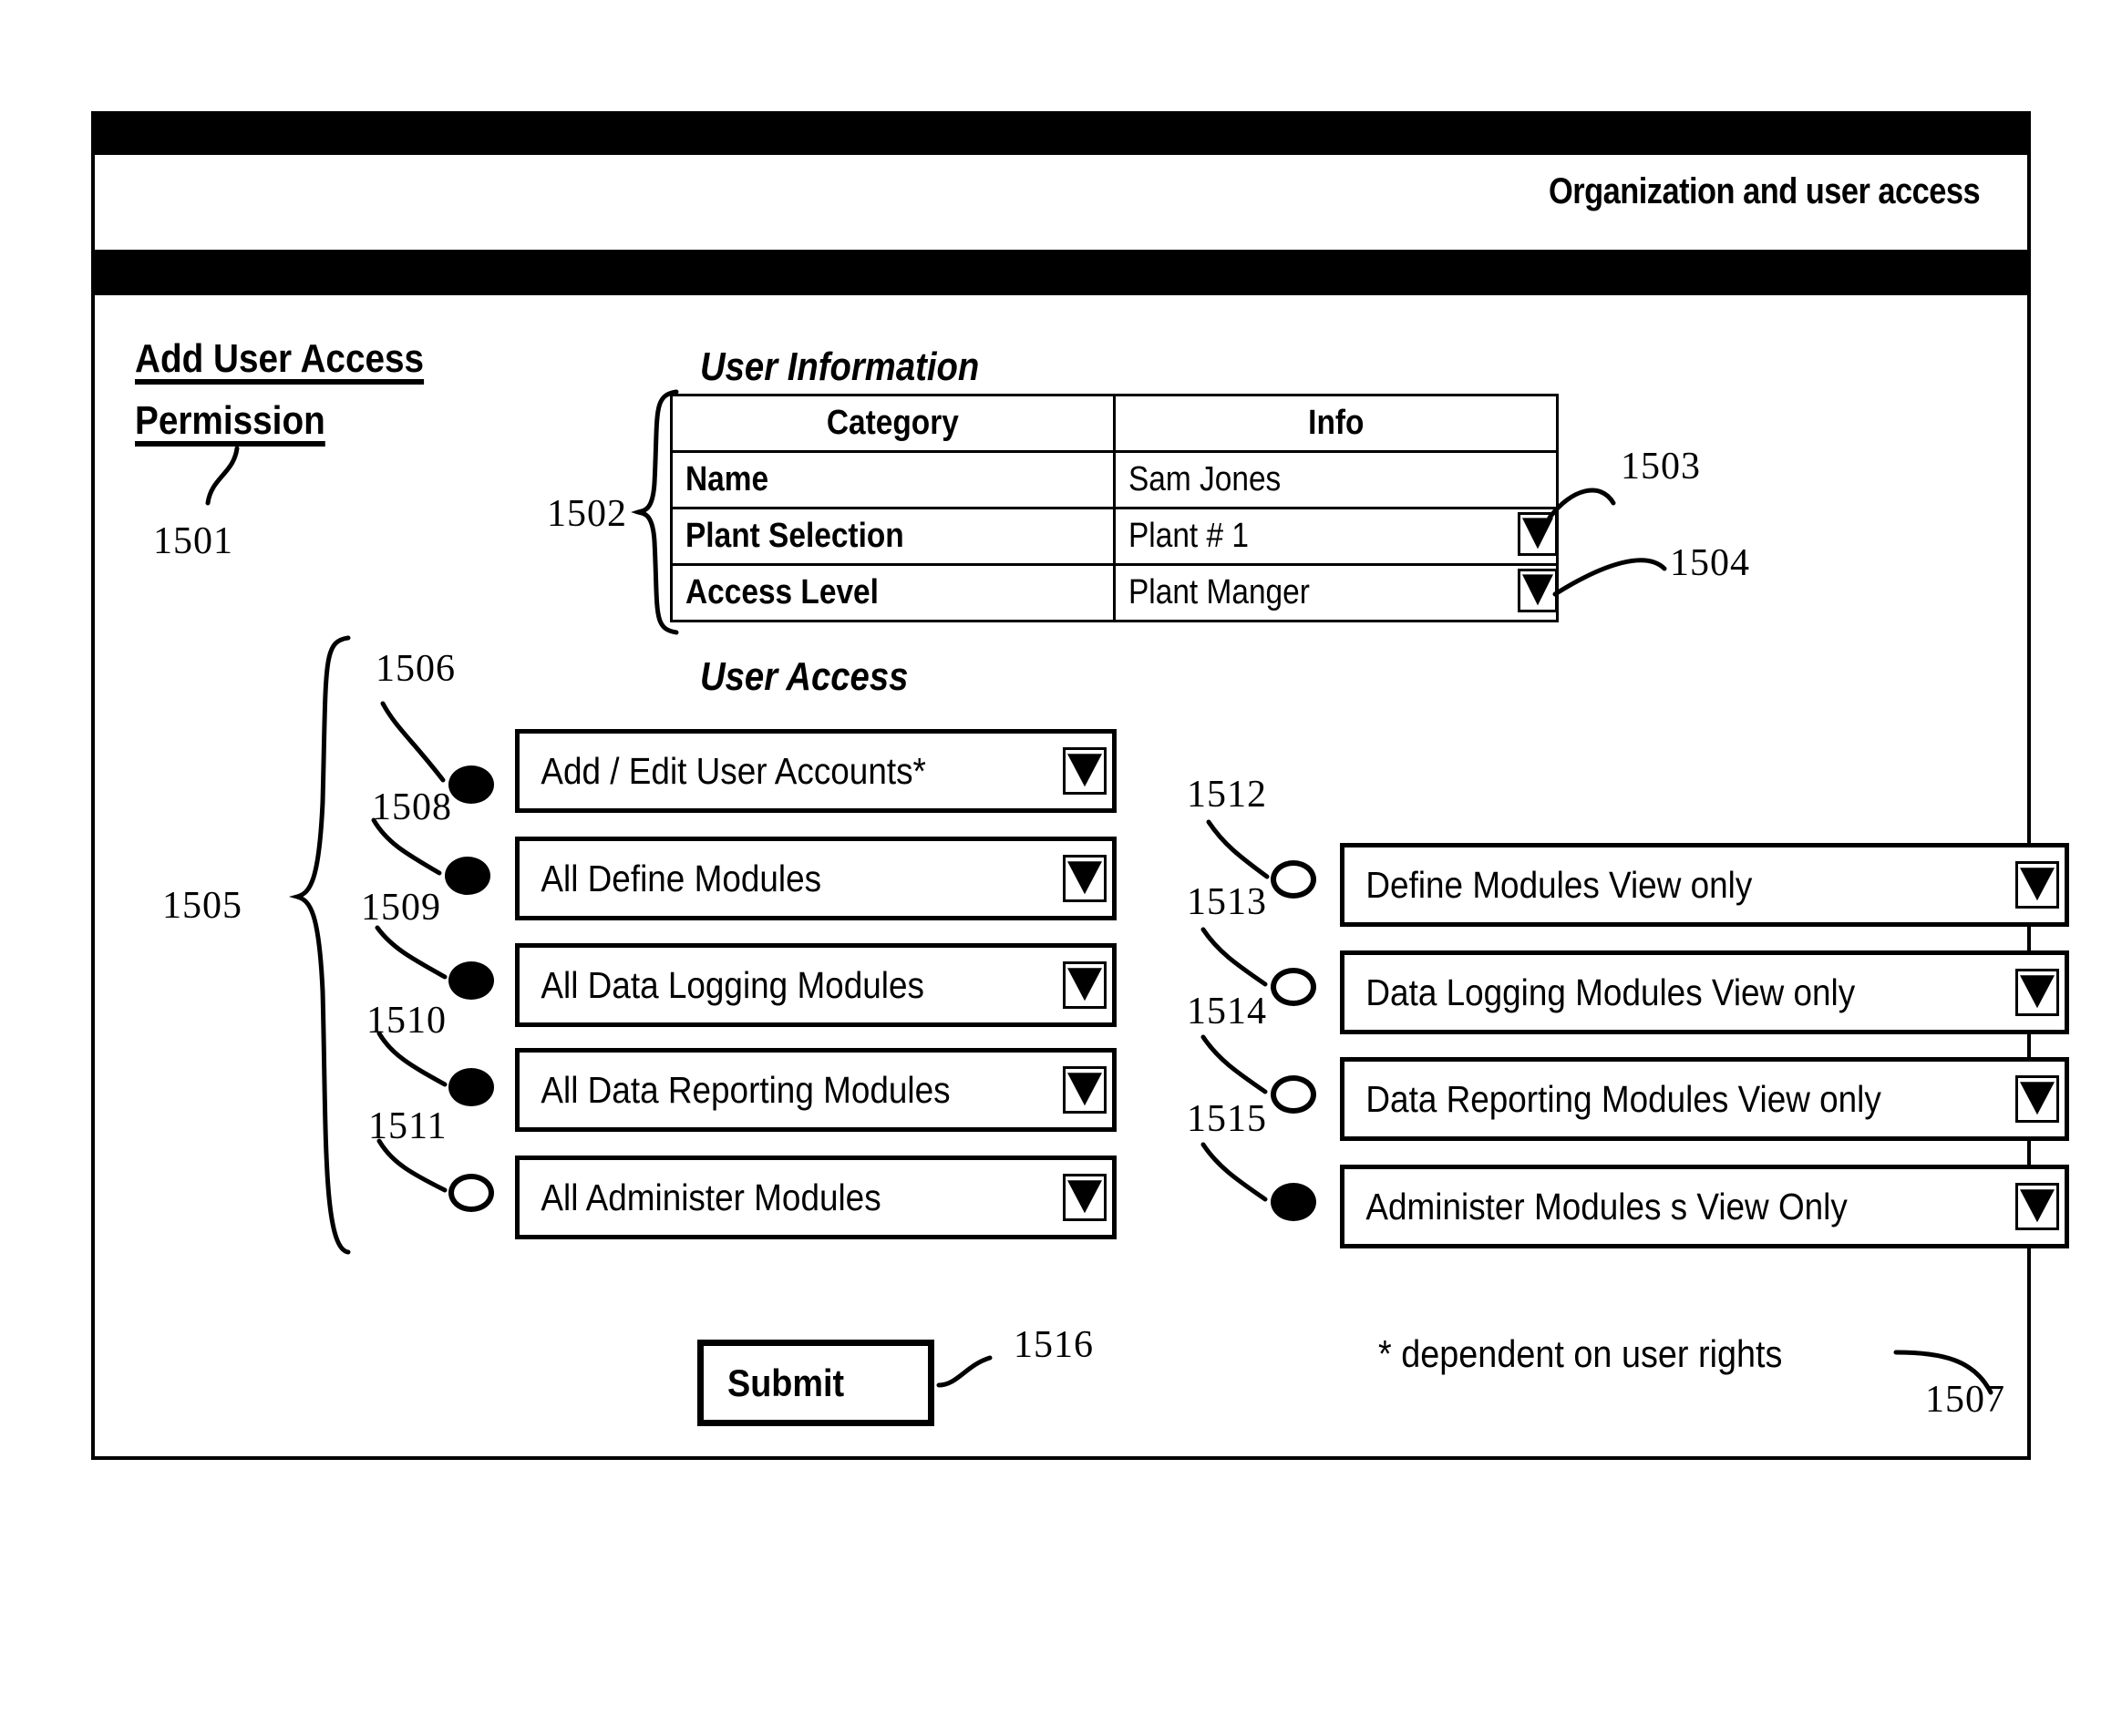  What do you see at coordinates (1661, 467) in the screenshot?
I see `ref-1503: 1503` at bounding box center [1661, 467].